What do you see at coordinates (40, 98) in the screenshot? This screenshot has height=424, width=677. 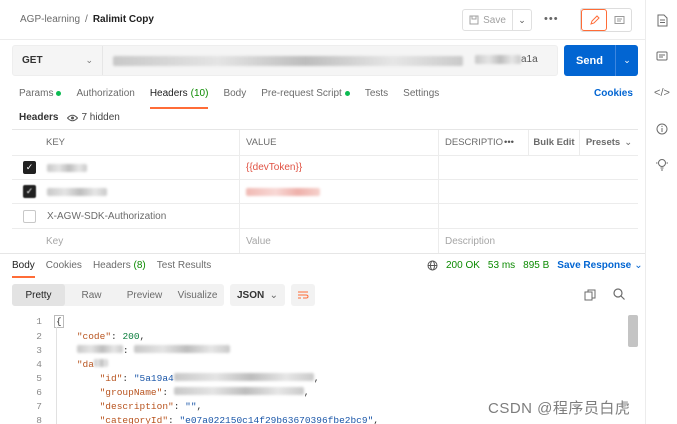 I see `tab-params: Params` at bounding box center [40, 98].